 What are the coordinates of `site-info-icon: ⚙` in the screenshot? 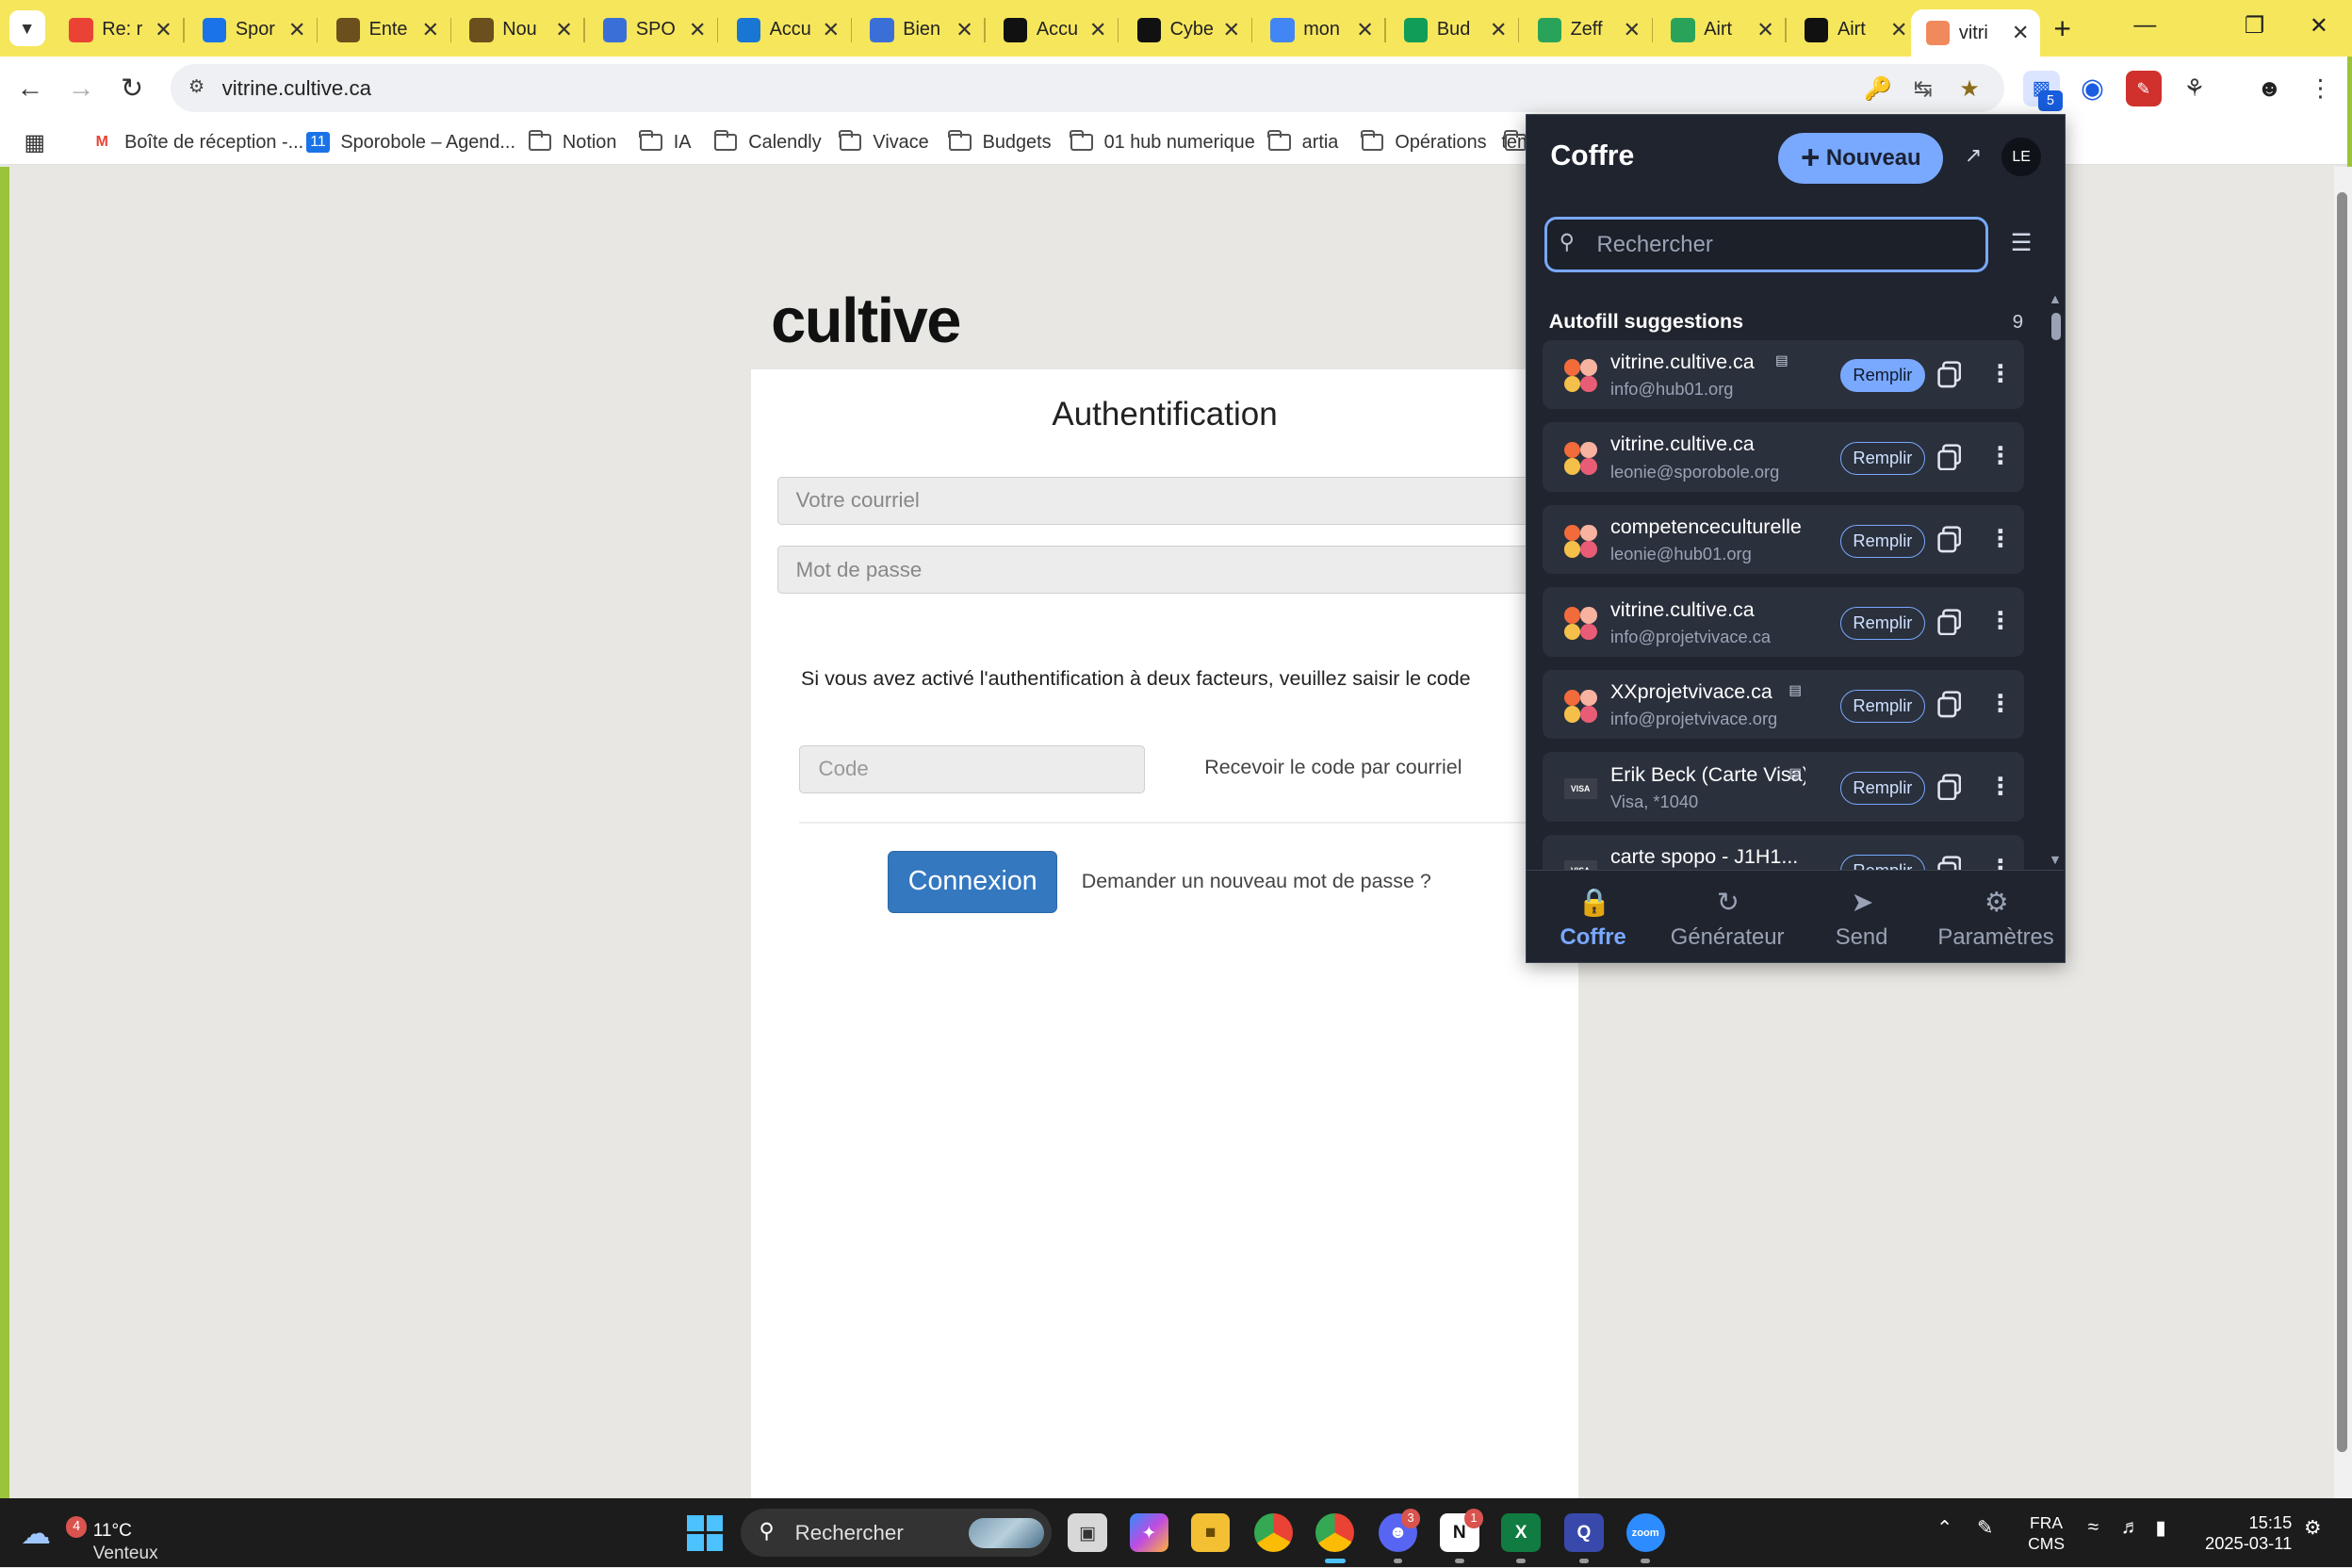 It's located at (197, 89).